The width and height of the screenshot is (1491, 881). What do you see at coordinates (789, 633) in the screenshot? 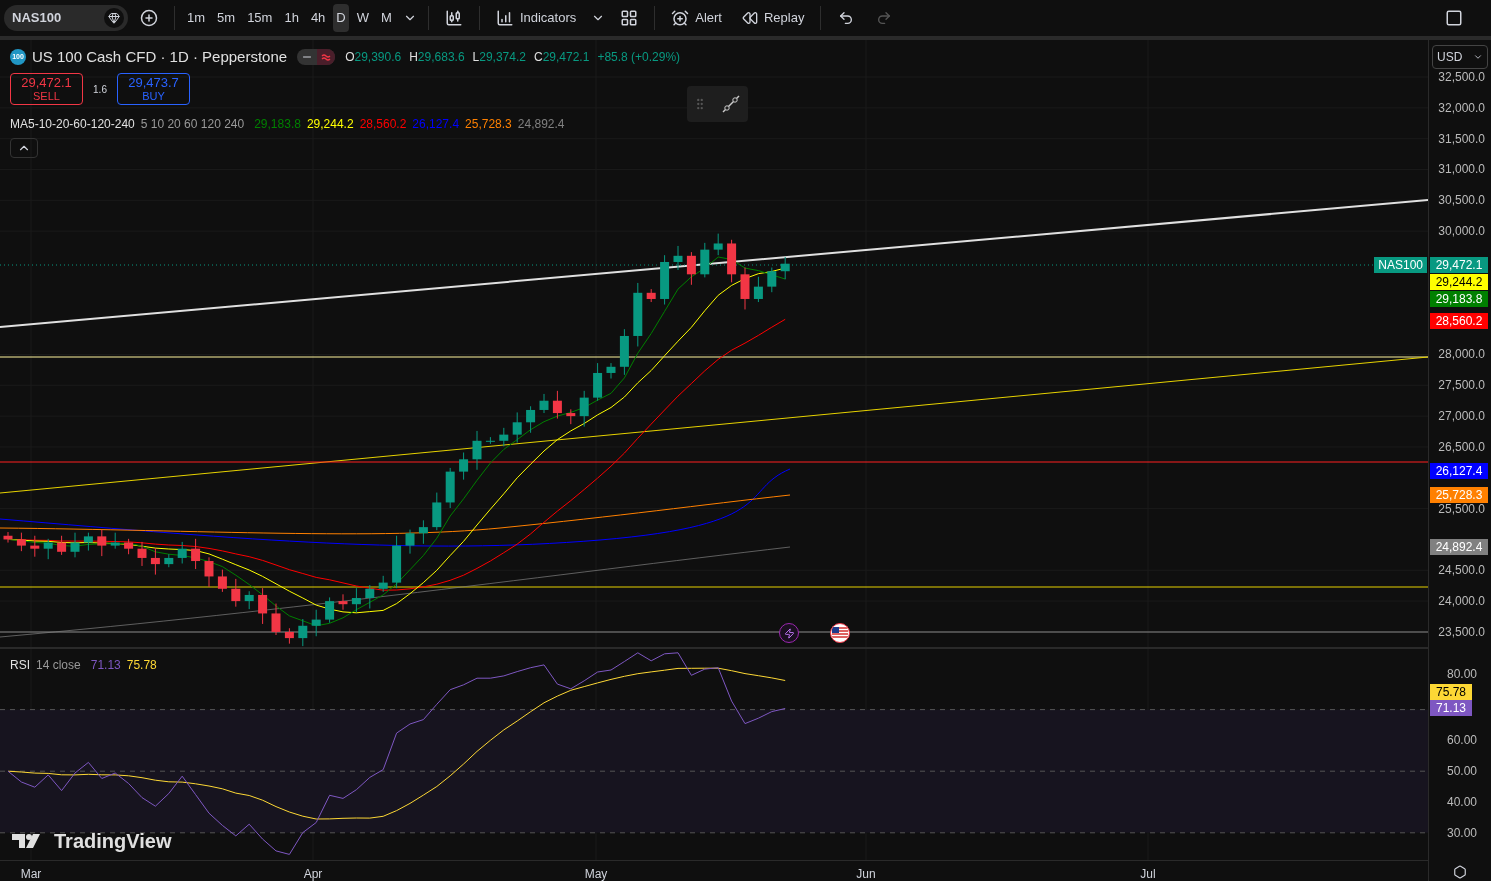
I see `lightning-icon` at bounding box center [789, 633].